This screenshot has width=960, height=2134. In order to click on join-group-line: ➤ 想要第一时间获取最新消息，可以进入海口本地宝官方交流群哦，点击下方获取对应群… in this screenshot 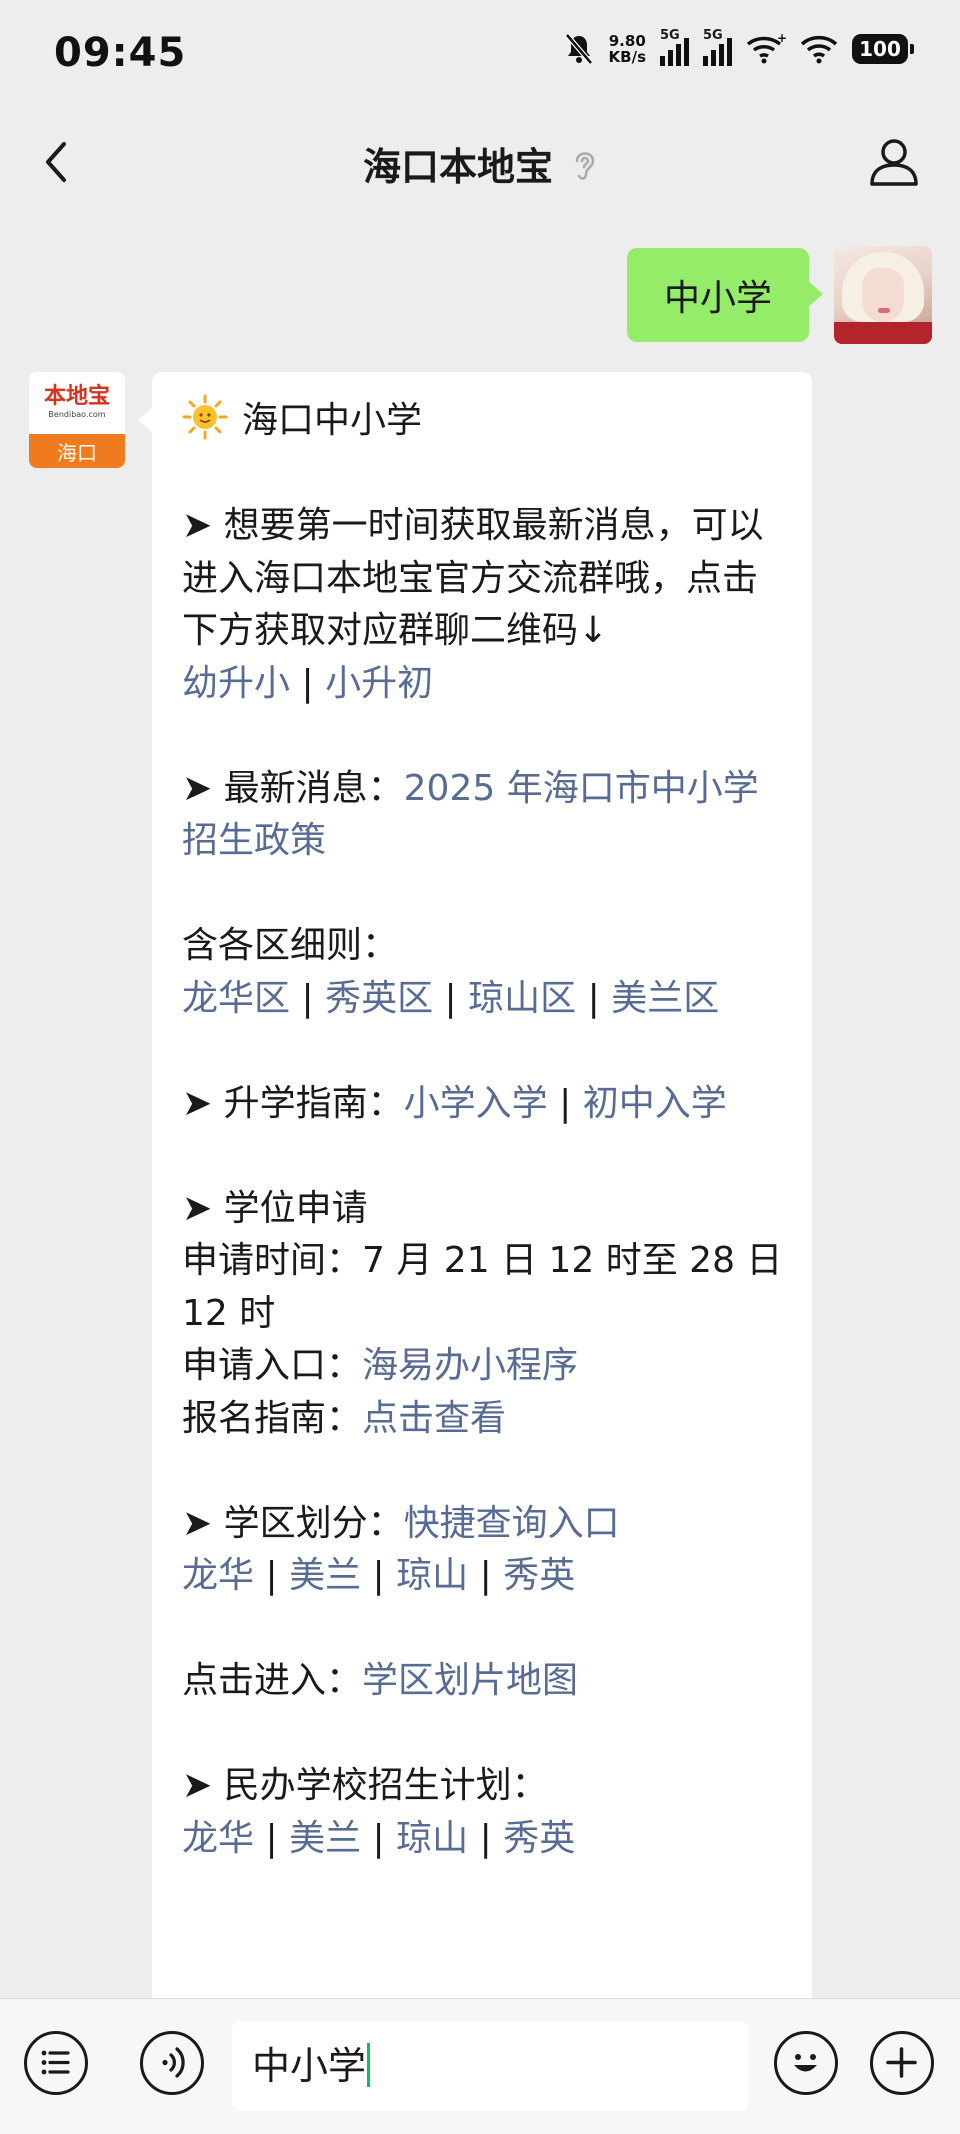, I will do `click(484, 579)`.